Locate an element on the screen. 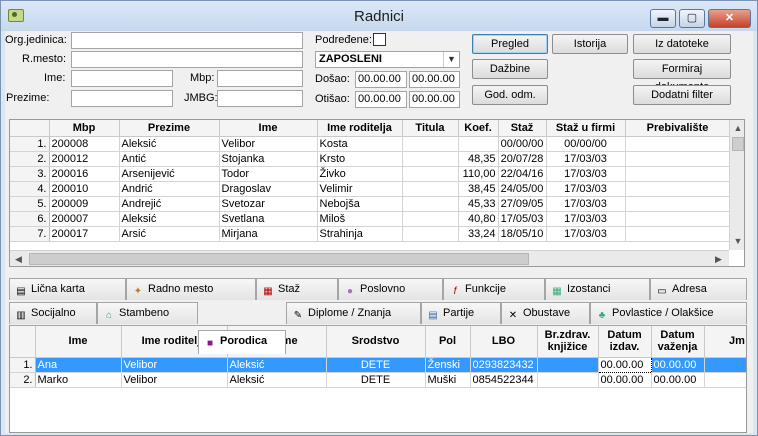 This screenshot has height=436, width=758. column-header: LBO is located at coordinates (504, 342).